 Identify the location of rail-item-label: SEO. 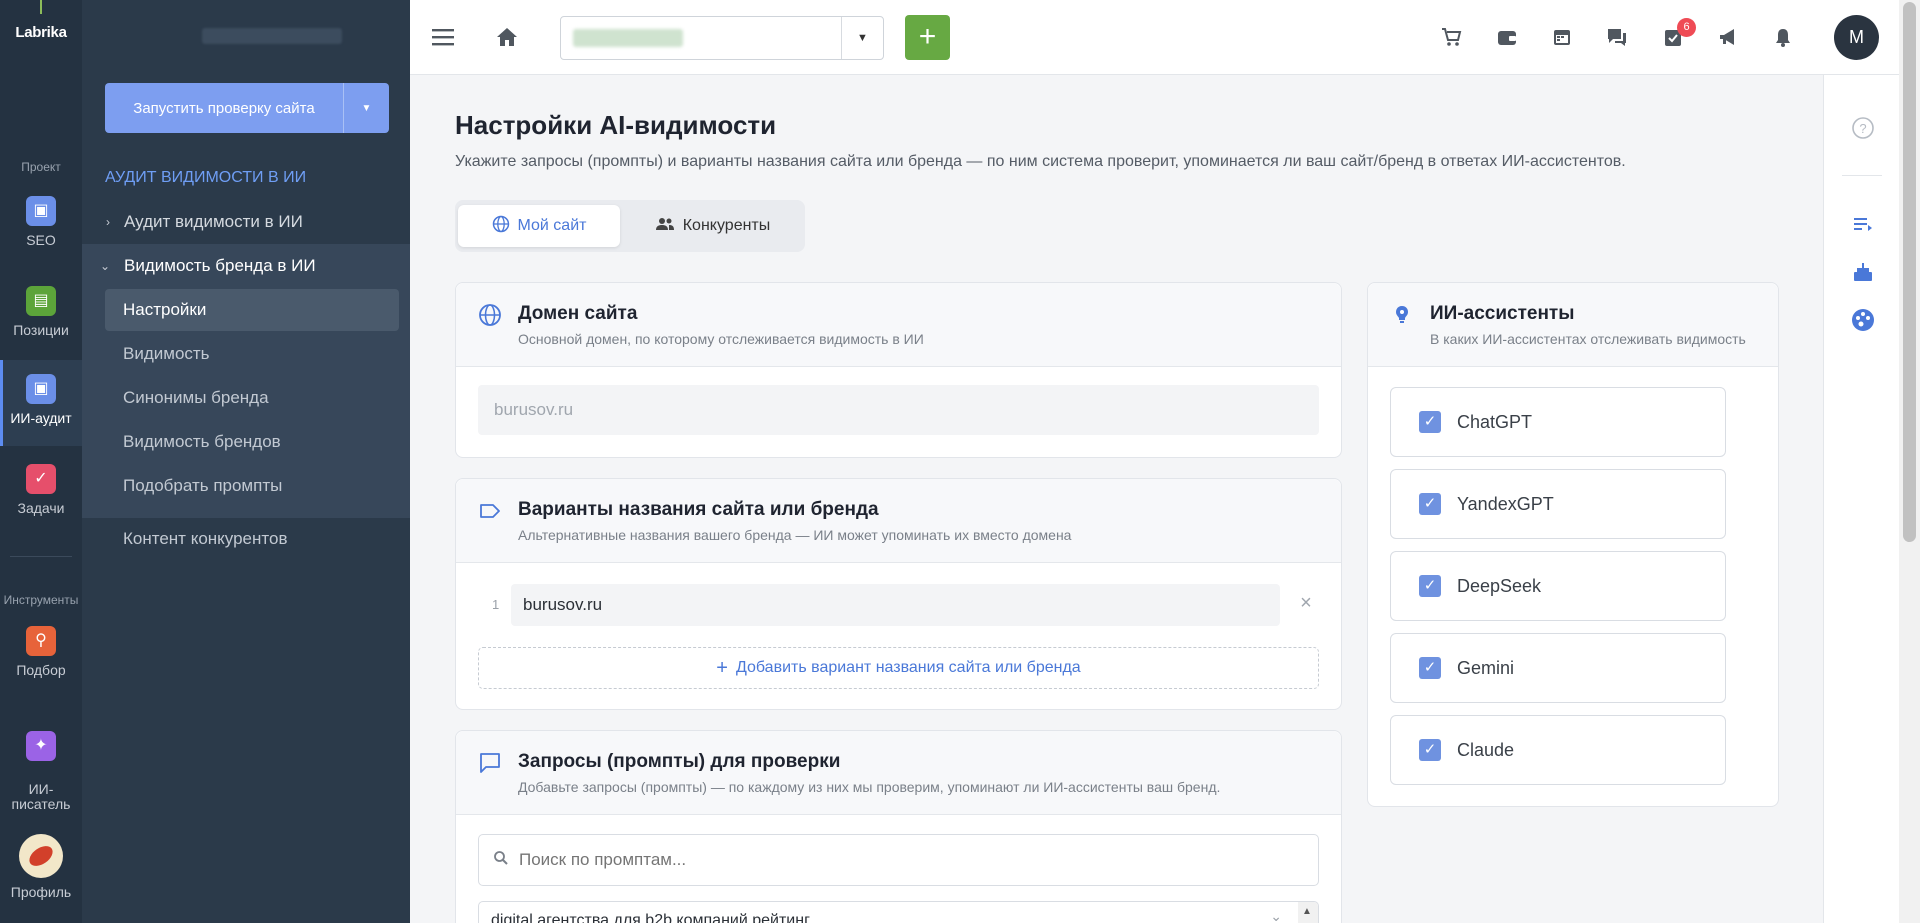
(41, 240).